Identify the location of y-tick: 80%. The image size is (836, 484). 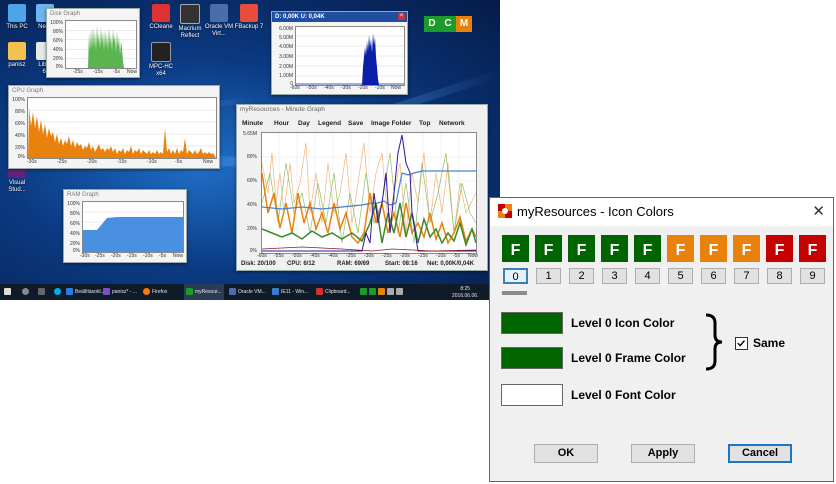
(251, 157).